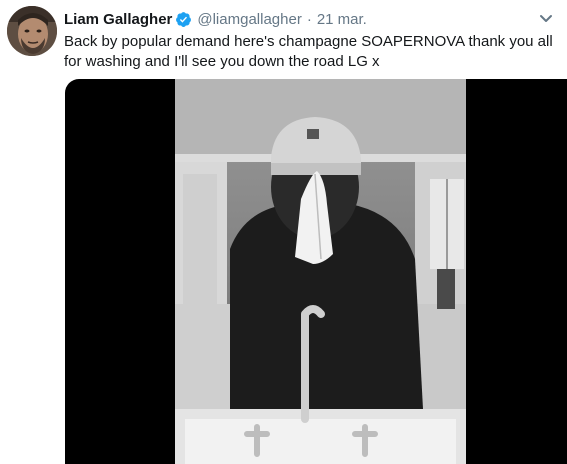  What do you see at coordinates (249, 19) in the screenshot?
I see `user-handle: @liamgallagher` at bounding box center [249, 19].